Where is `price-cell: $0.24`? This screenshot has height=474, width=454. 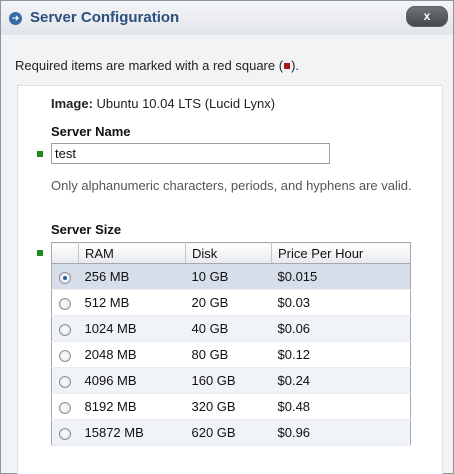 price-cell: $0.24 is located at coordinates (341, 380).